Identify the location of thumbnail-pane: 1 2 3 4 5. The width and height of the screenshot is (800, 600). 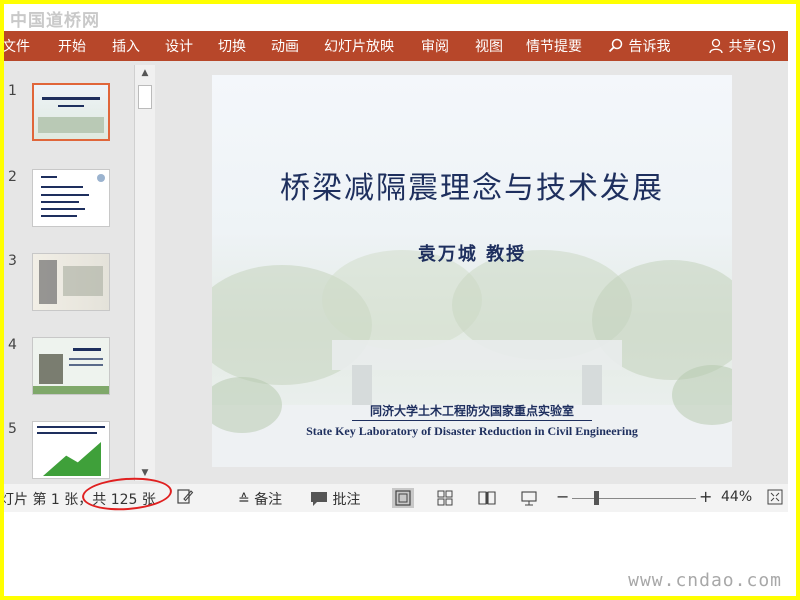
(69, 272).